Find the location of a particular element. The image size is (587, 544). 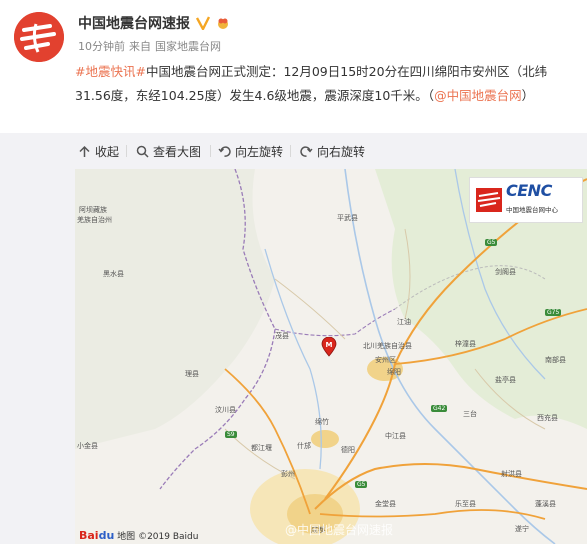

map-label-aba: 阿坝藏族 is located at coordinates (93, 210).